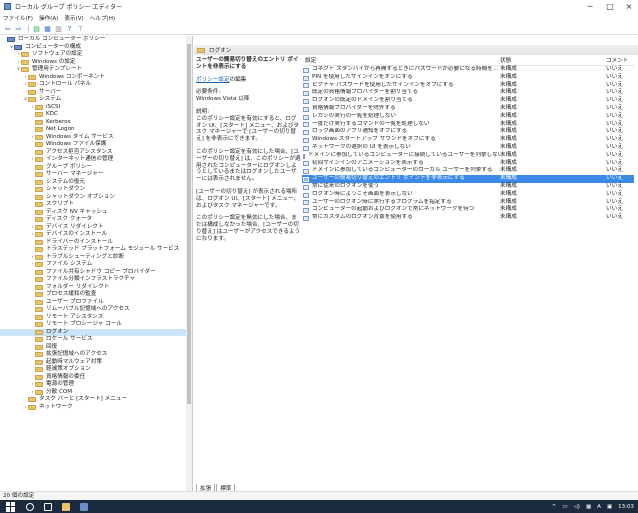 The height and width of the screenshot is (513, 638). Describe the element at coordinates (96, 70) in the screenshot. I see `tree-item: ∨ 管理用テンプレート` at that location.